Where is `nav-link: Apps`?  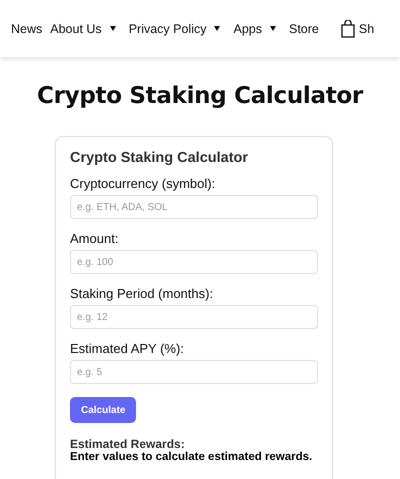
nav-link: Apps is located at coordinates (257, 29).